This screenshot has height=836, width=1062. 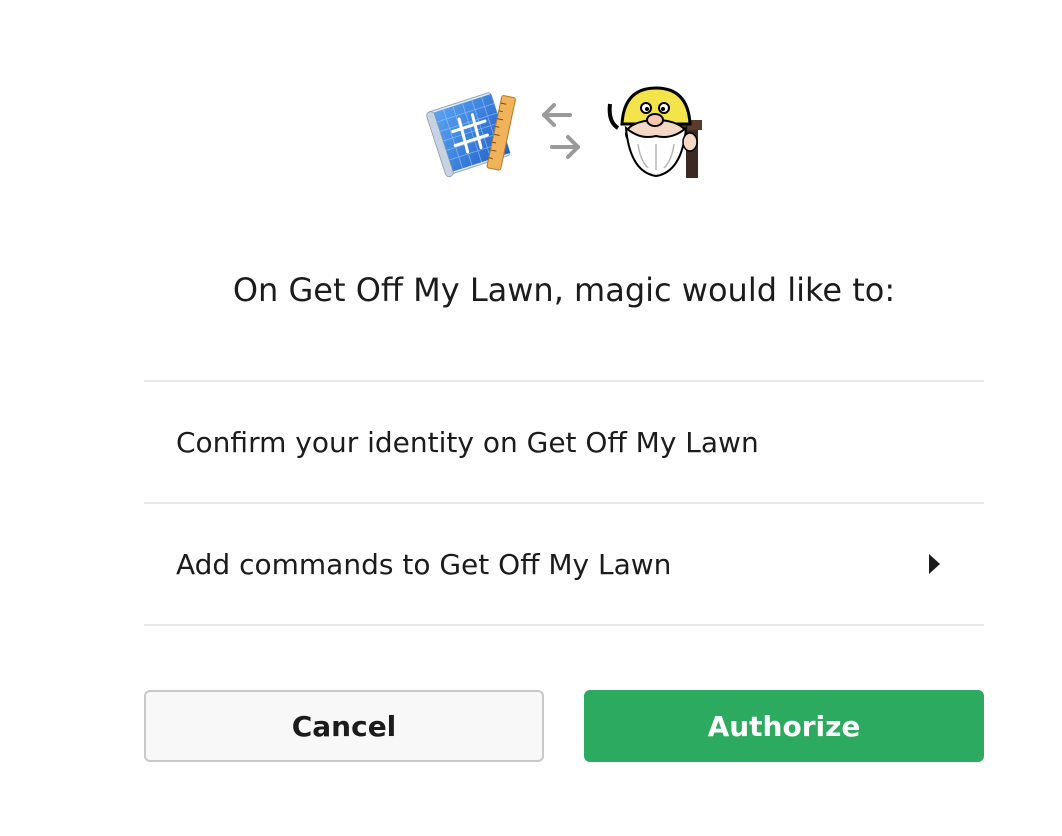 What do you see at coordinates (784, 726) in the screenshot?
I see `authorize-button: Authorize` at bounding box center [784, 726].